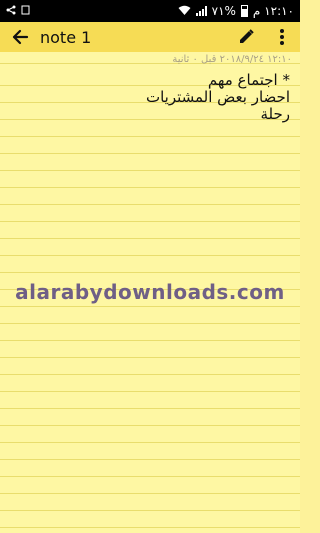 The image size is (320, 533). I want to click on more-vert-icon, so click(282, 37).